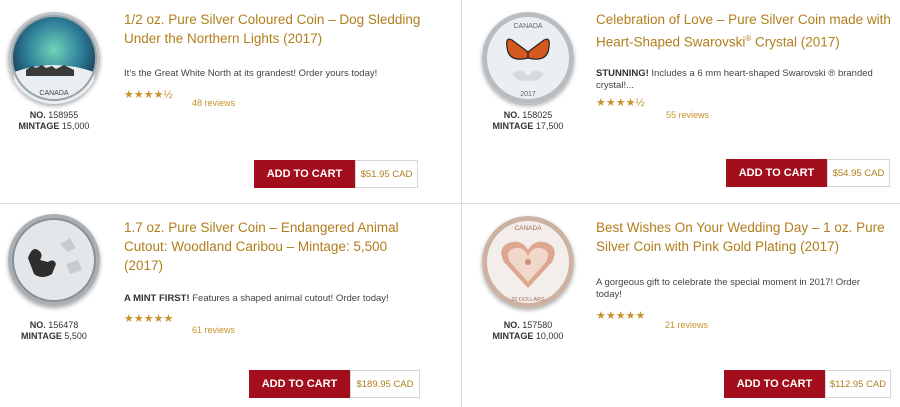 The width and height of the screenshot is (900, 407). Describe the element at coordinates (528, 262) in the screenshot. I see `coin-image-wedding-day: CANADA 20 DOLLARS` at that location.